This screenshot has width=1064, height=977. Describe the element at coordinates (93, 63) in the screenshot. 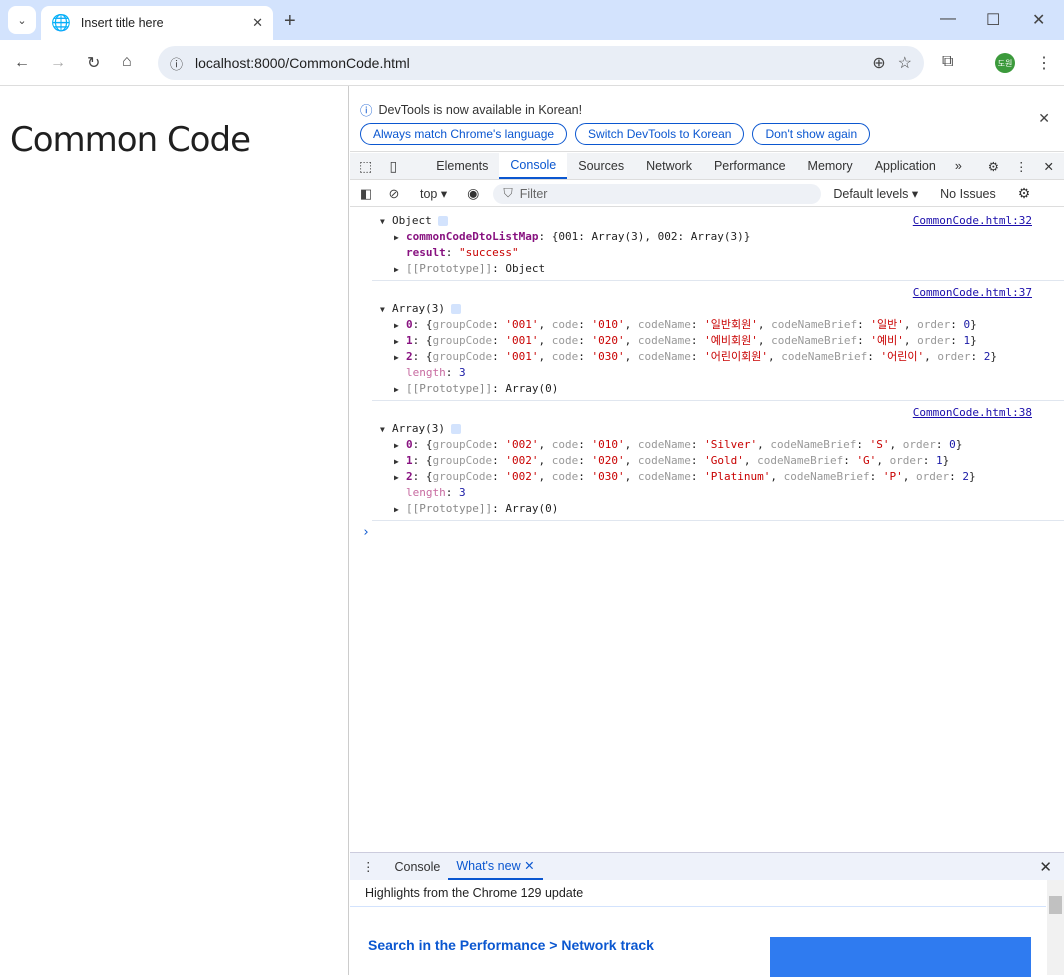

I see `reload-icon: ↻` at that location.